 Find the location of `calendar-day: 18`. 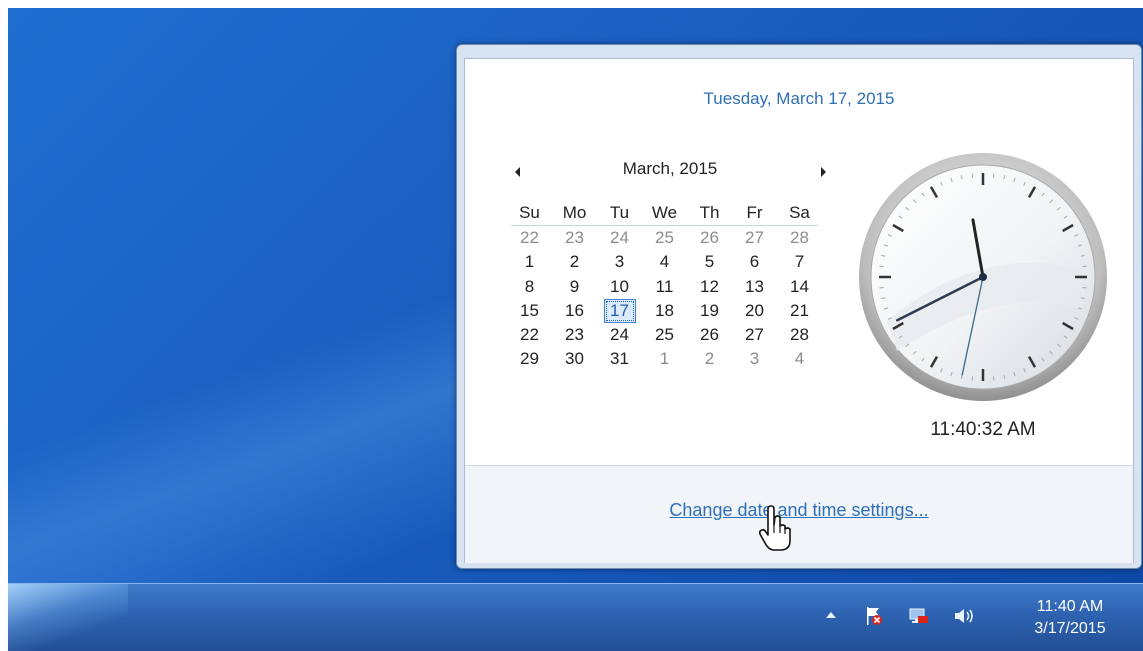

calendar-day: 18 is located at coordinates (664, 311).